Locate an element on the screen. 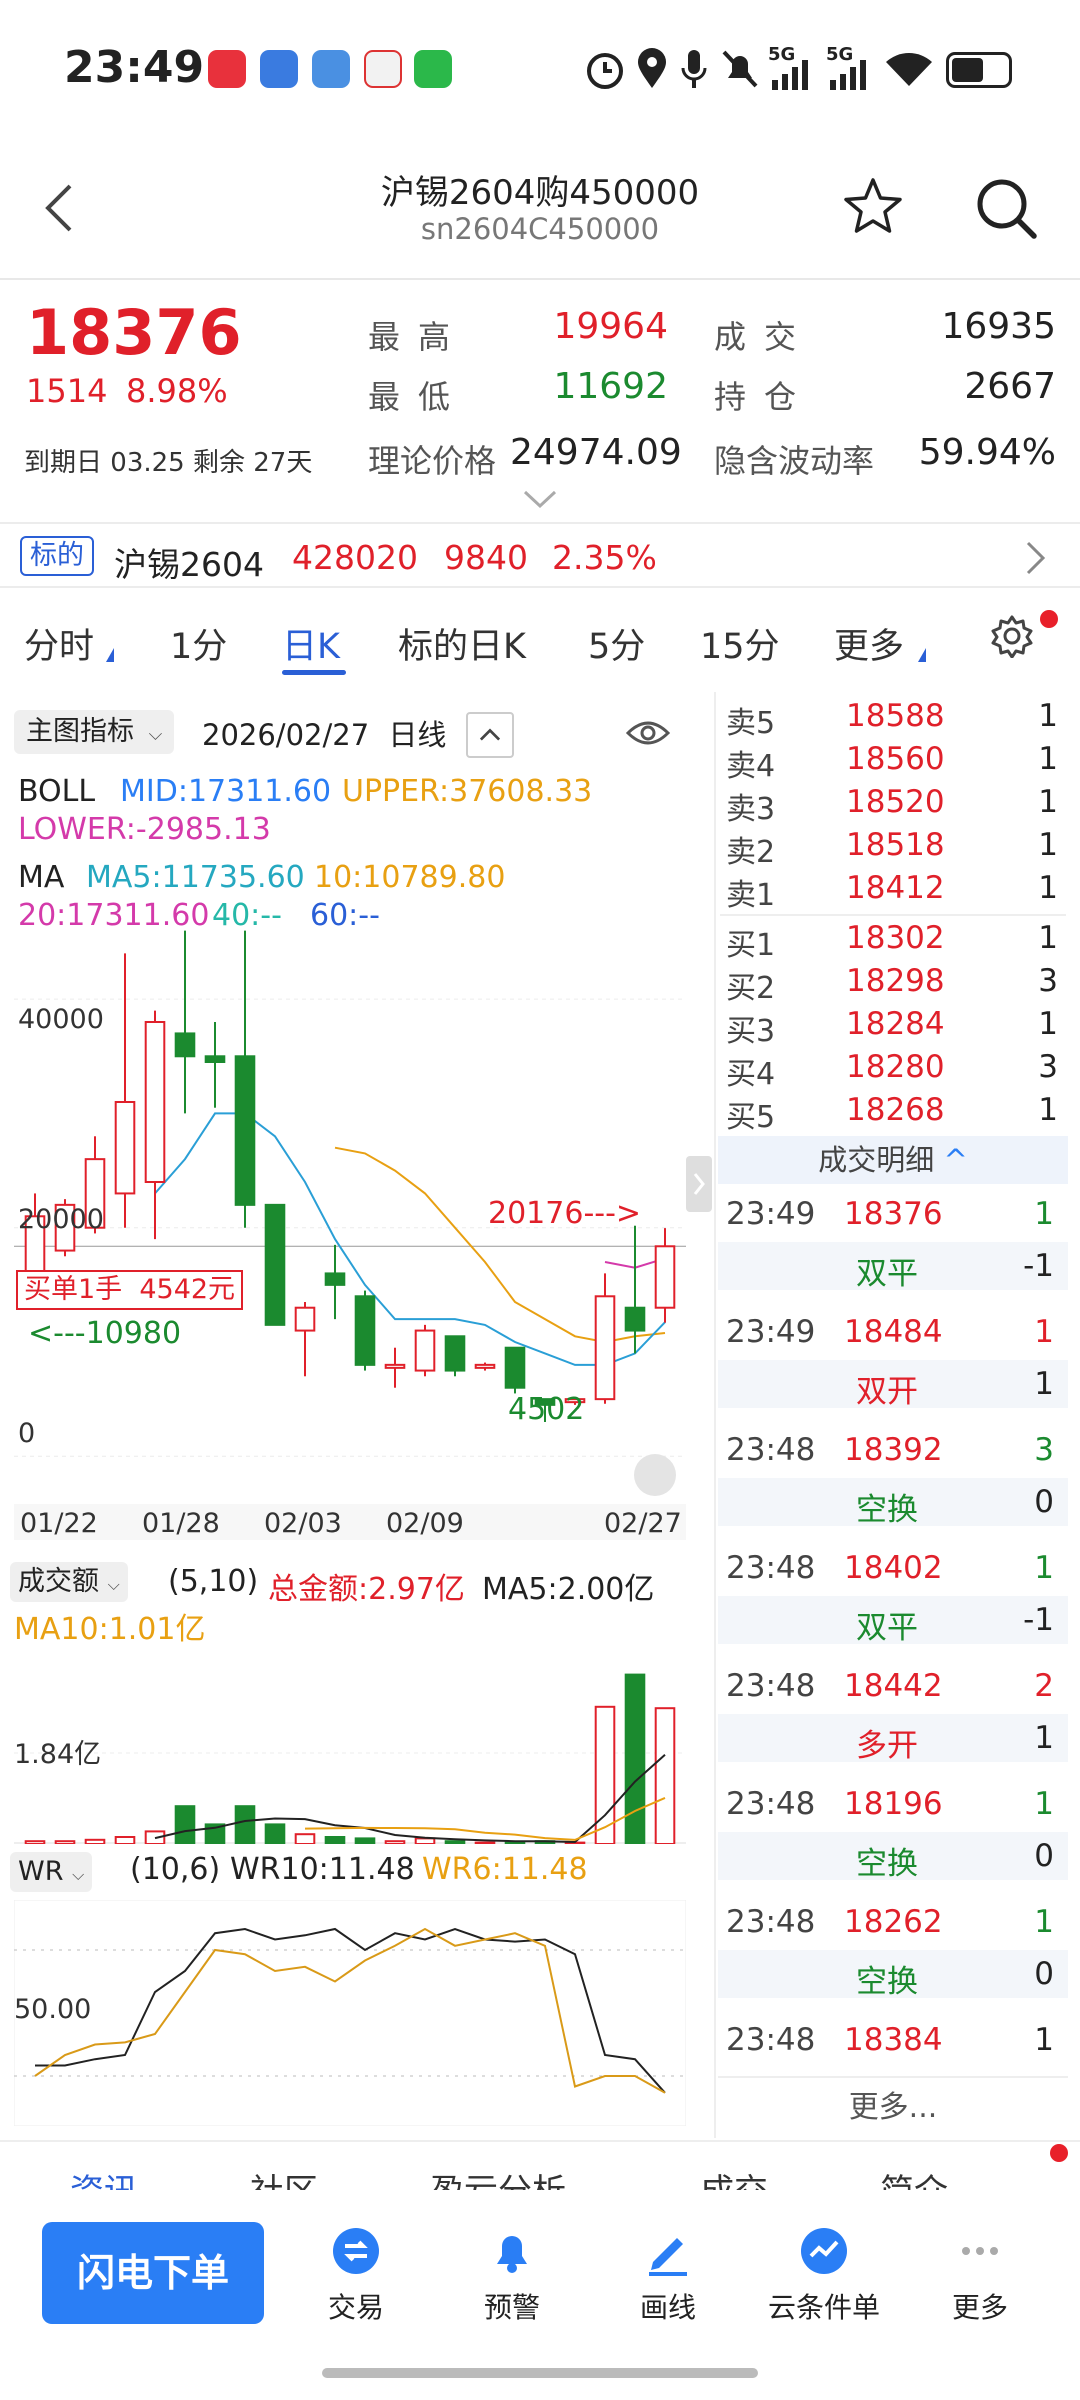  bell-icon is located at coordinates (512, 2254).